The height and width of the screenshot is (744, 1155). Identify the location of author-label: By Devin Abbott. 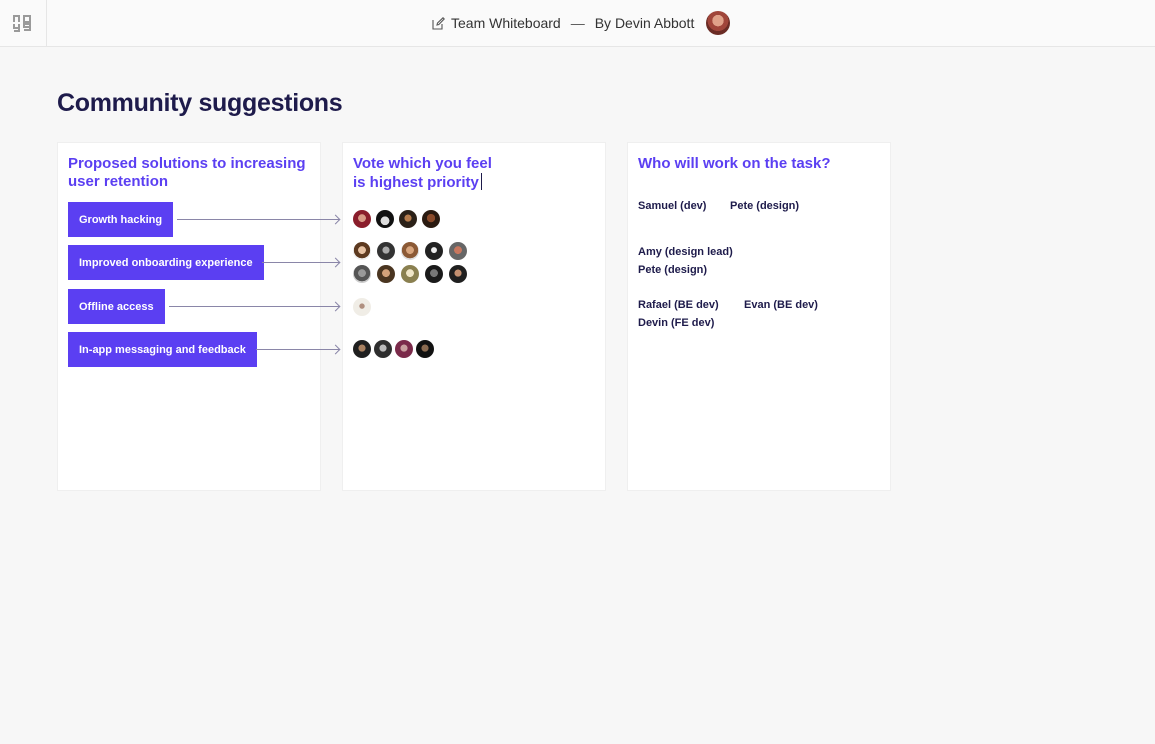
(644, 23).